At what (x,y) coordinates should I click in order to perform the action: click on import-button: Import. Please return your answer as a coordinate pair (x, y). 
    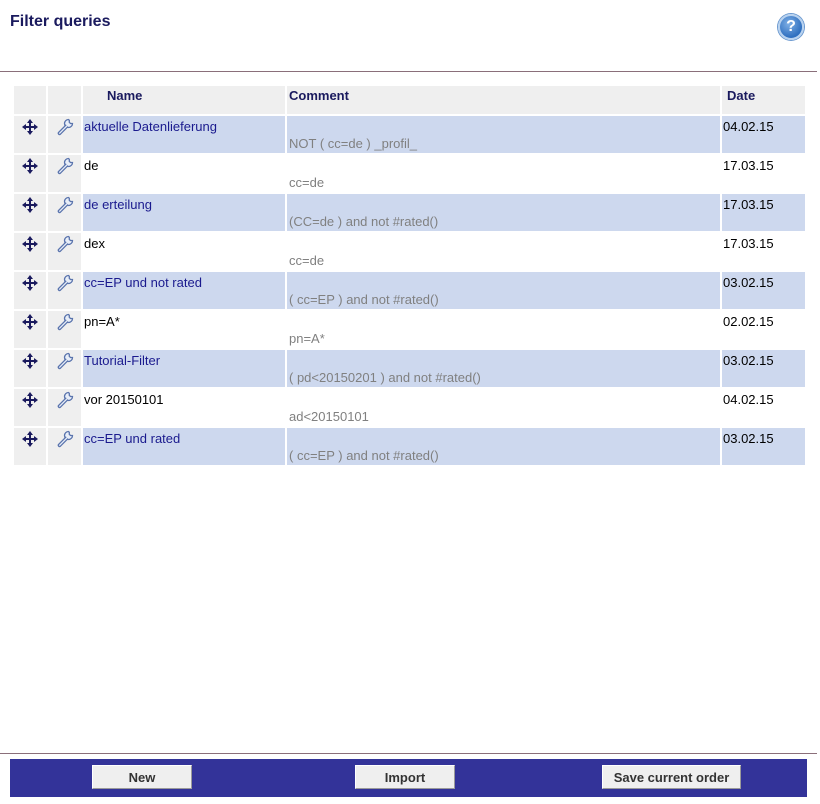
    Looking at the image, I should click on (405, 777).